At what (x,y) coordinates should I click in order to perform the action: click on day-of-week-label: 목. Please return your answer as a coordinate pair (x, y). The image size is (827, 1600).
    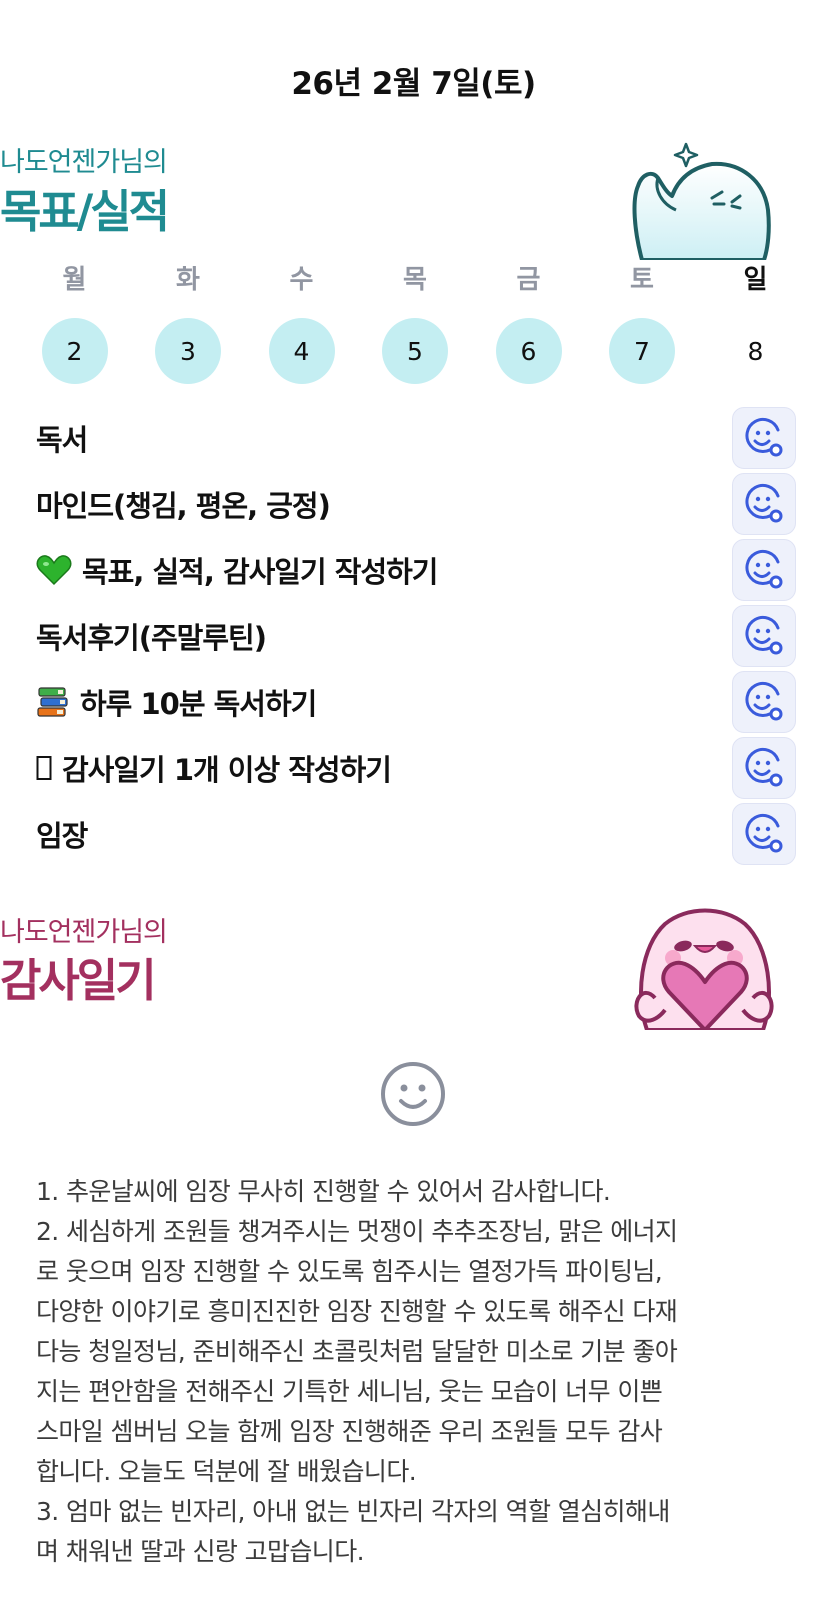
    Looking at the image, I should click on (415, 280).